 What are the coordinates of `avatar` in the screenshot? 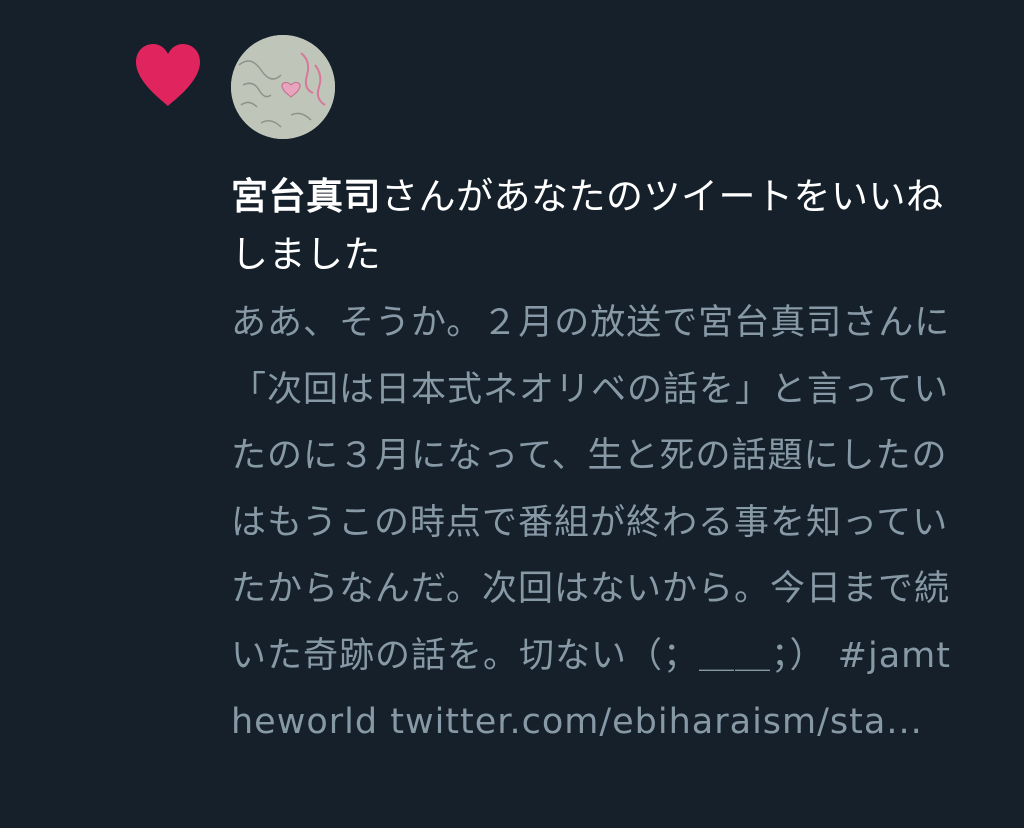 It's located at (283, 87).